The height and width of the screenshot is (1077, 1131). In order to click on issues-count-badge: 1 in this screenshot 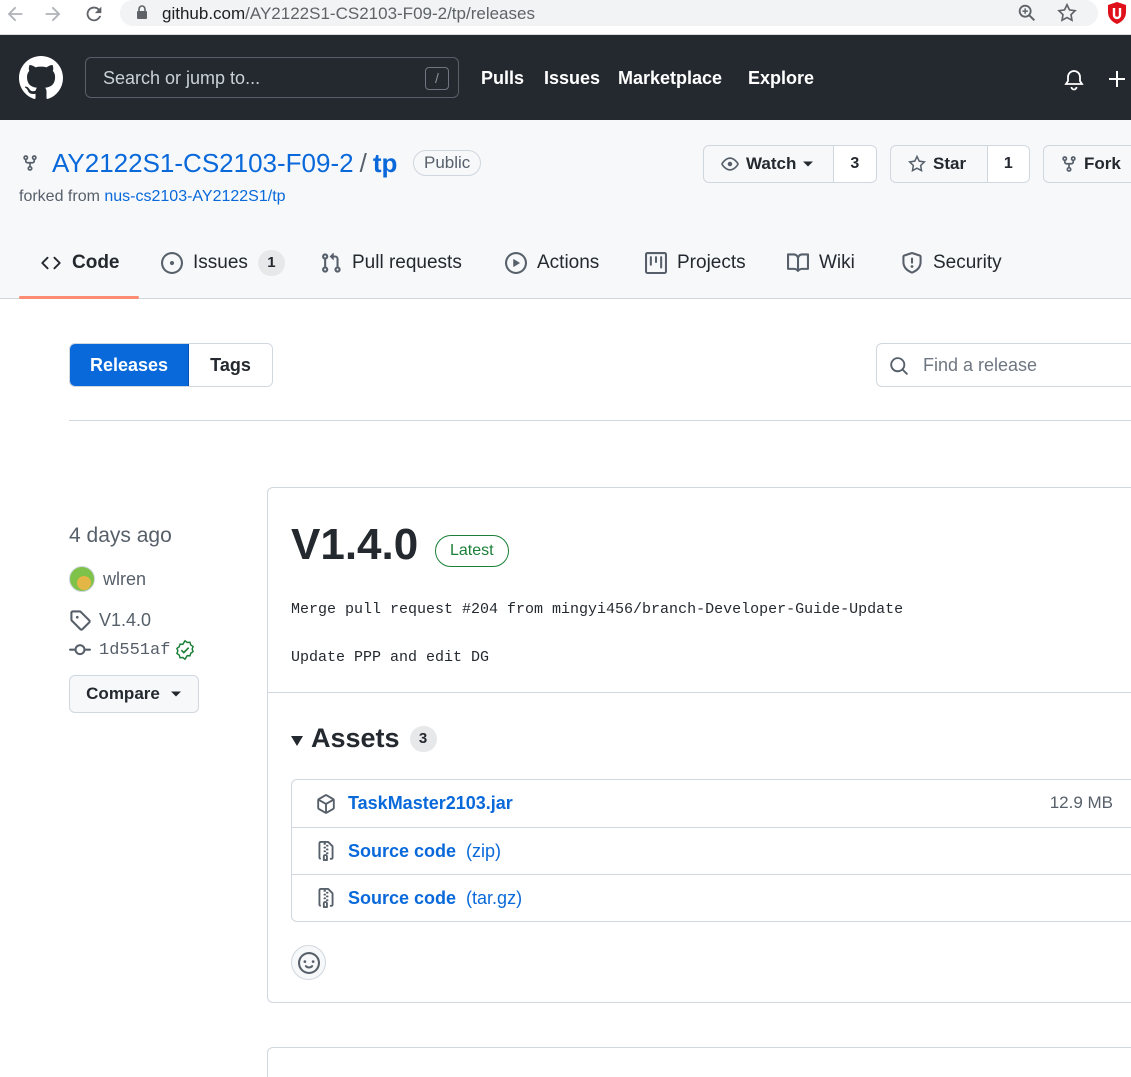, I will do `click(271, 262)`.